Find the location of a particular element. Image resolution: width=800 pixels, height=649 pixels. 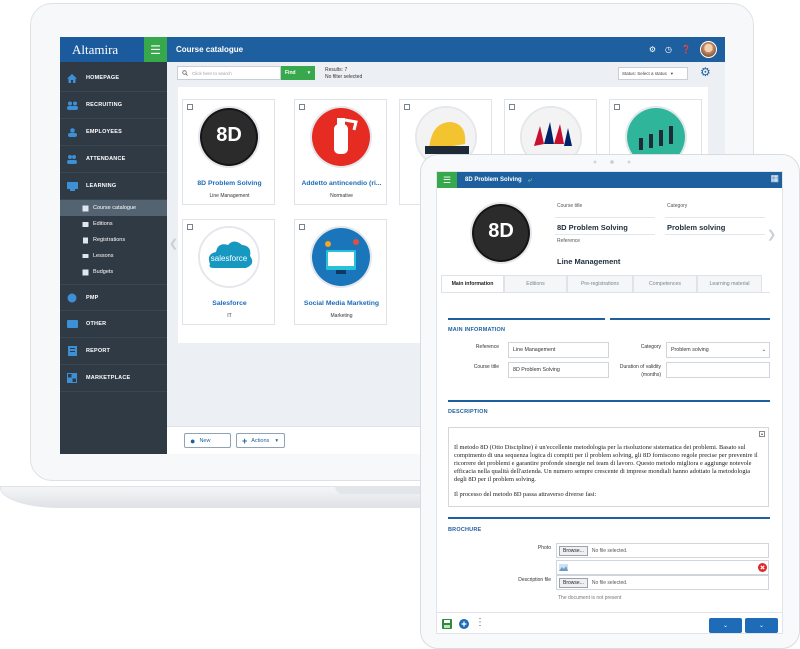

course-card: Social Media Marketing Marketing is located at coordinates (340, 272).